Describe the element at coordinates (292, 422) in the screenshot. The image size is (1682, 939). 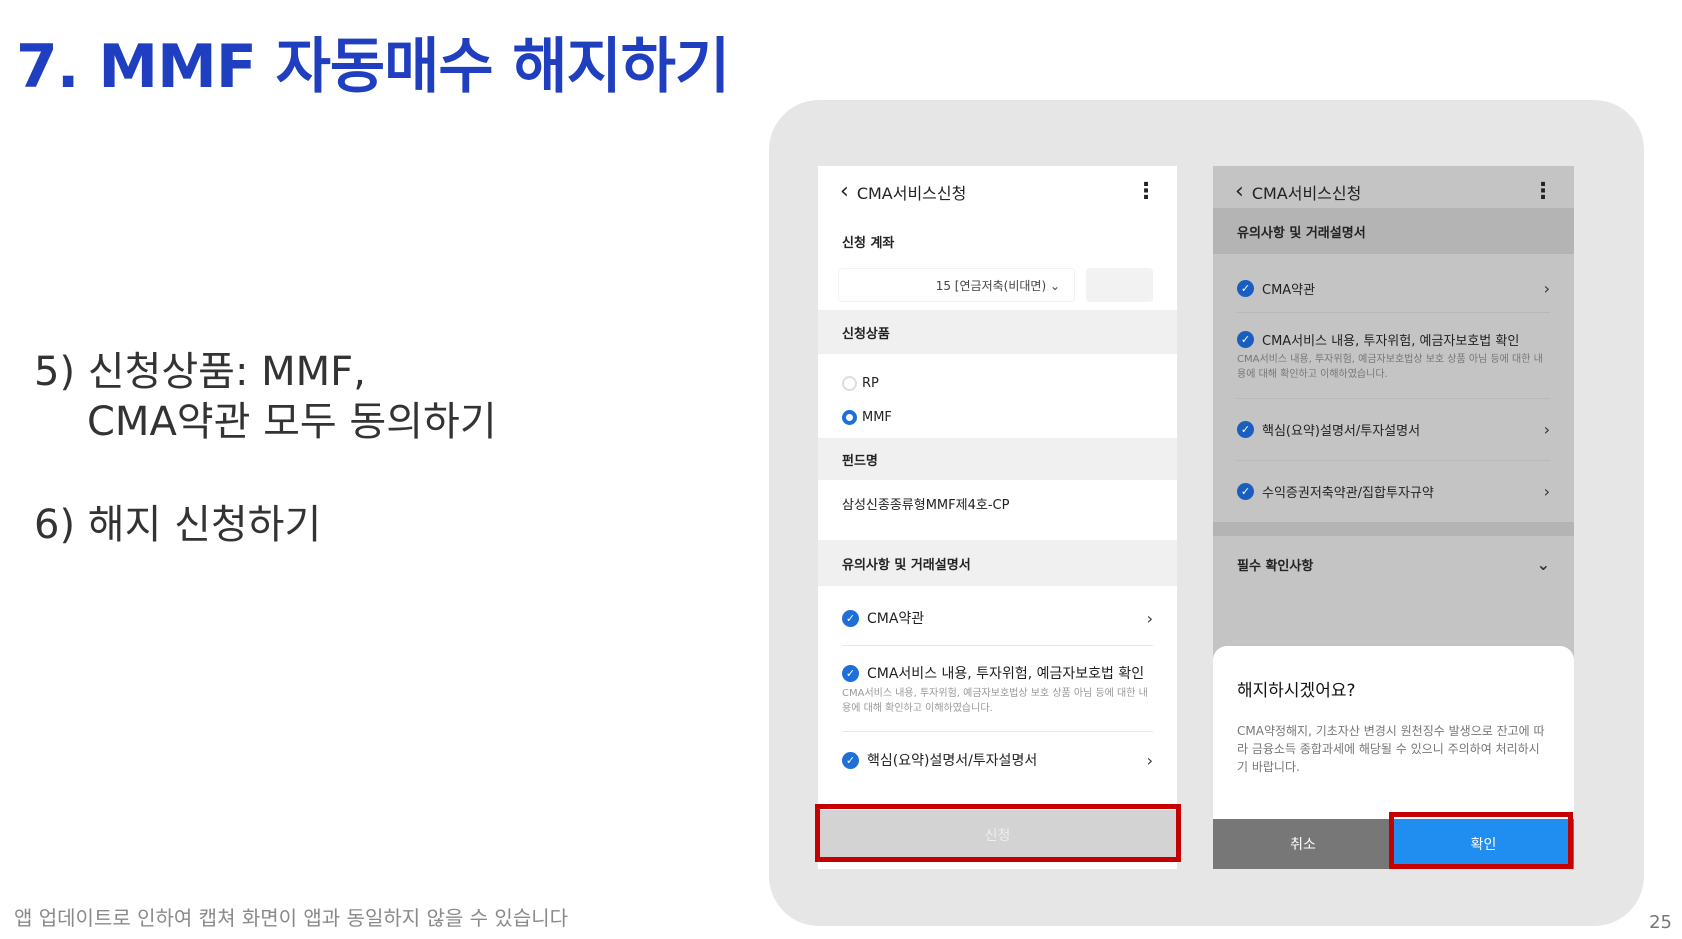
I see `step-5-line-2: CMA약관 모두 동의하기` at that location.